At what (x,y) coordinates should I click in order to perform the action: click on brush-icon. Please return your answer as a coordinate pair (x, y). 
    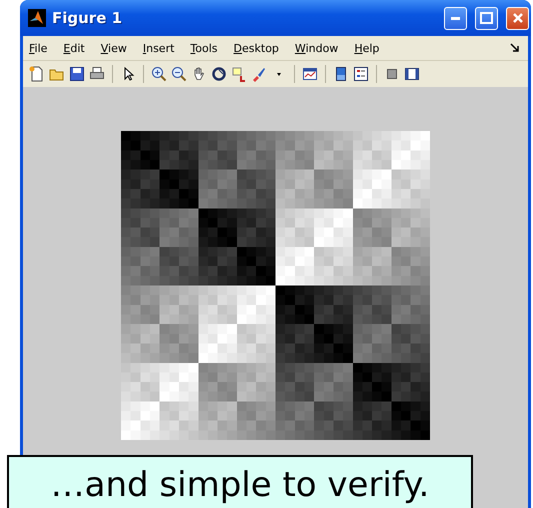
    Looking at the image, I should click on (259, 74).